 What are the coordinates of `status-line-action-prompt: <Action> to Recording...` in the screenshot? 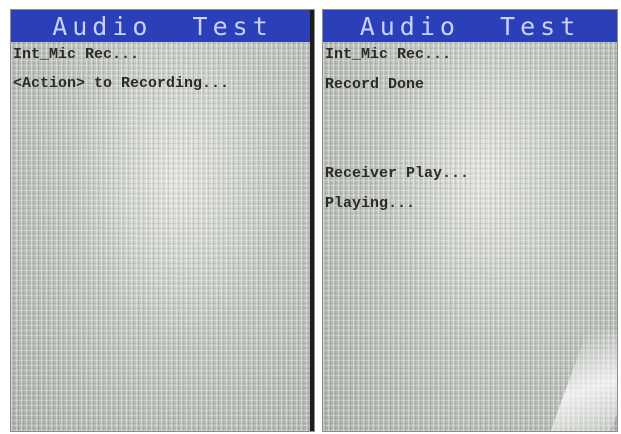 It's located at (121, 83).